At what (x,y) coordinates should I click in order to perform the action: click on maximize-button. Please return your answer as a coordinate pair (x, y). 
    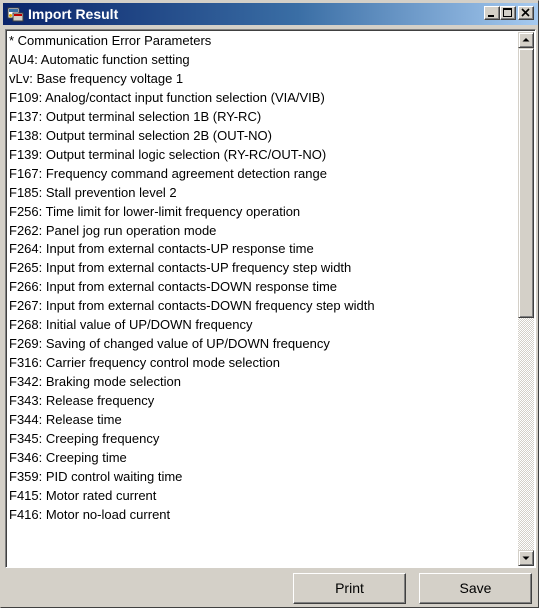
    Looking at the image, I should click on (508, 13).